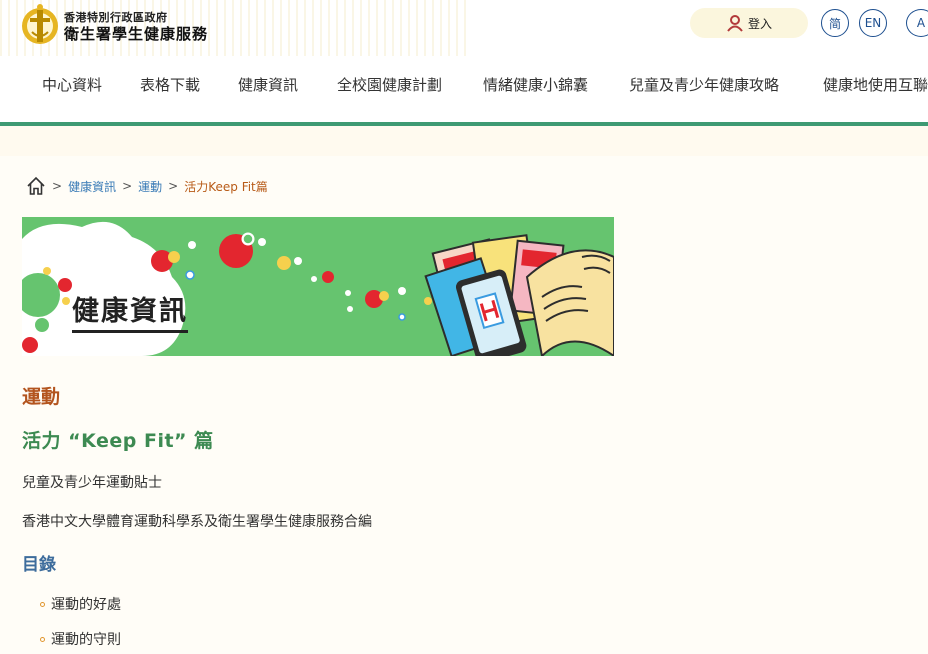 This screenshot has width=928, height=654. I want to click on section-title: 運動, so click(41, 397).